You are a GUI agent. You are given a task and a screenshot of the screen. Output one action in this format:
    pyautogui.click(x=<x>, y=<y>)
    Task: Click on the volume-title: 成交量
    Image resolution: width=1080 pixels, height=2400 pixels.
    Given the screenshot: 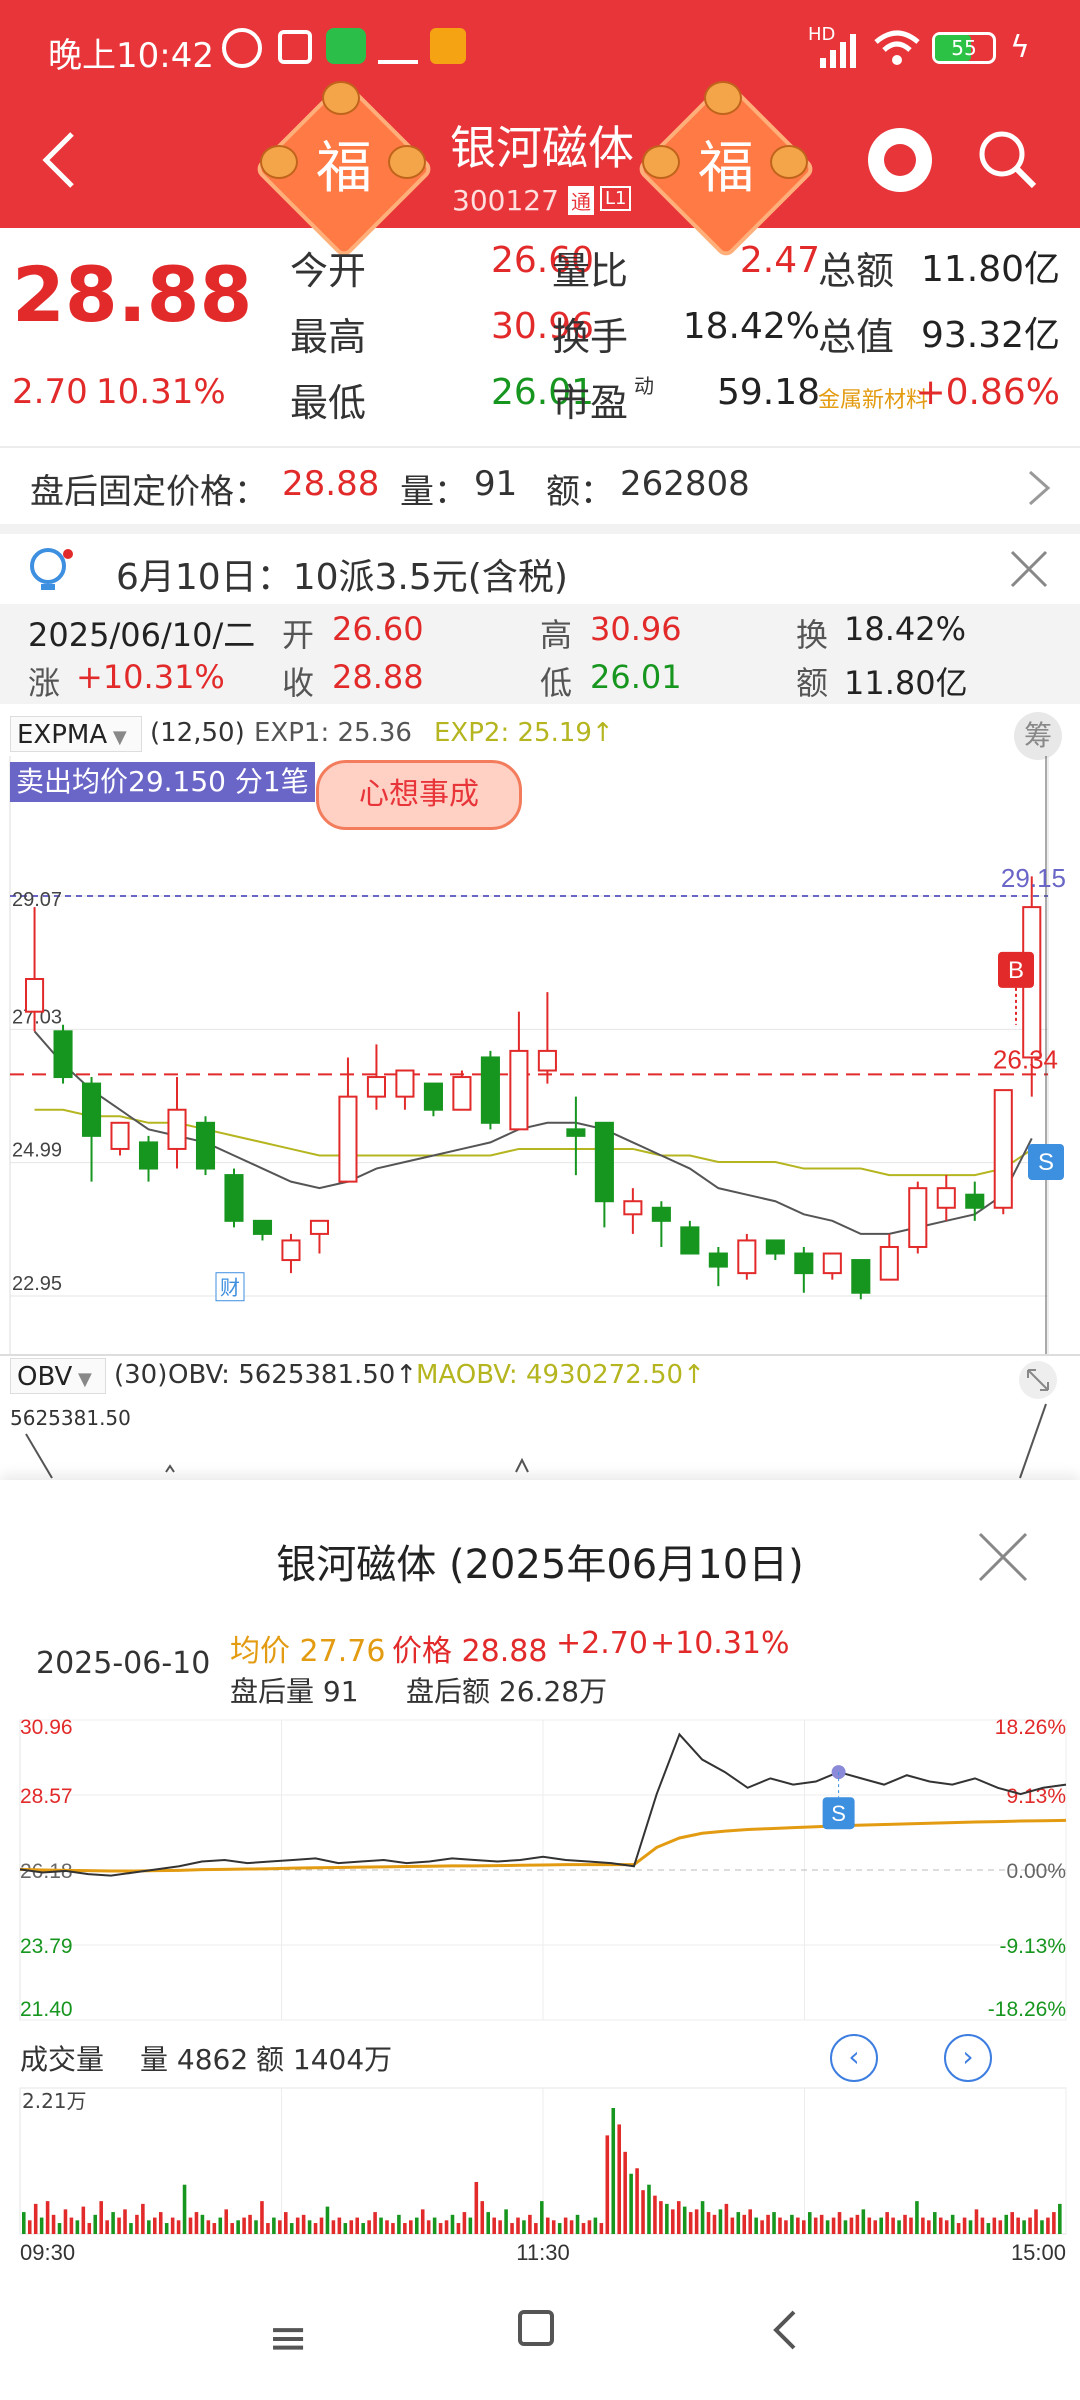 What is the action you would take?
    pyautogui.click(x=62, y=2059)
    